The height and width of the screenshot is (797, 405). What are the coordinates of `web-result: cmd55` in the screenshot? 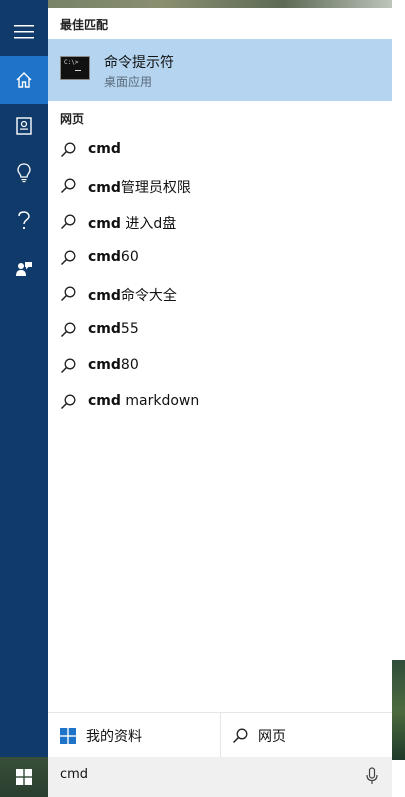 It's located at (220, 331).